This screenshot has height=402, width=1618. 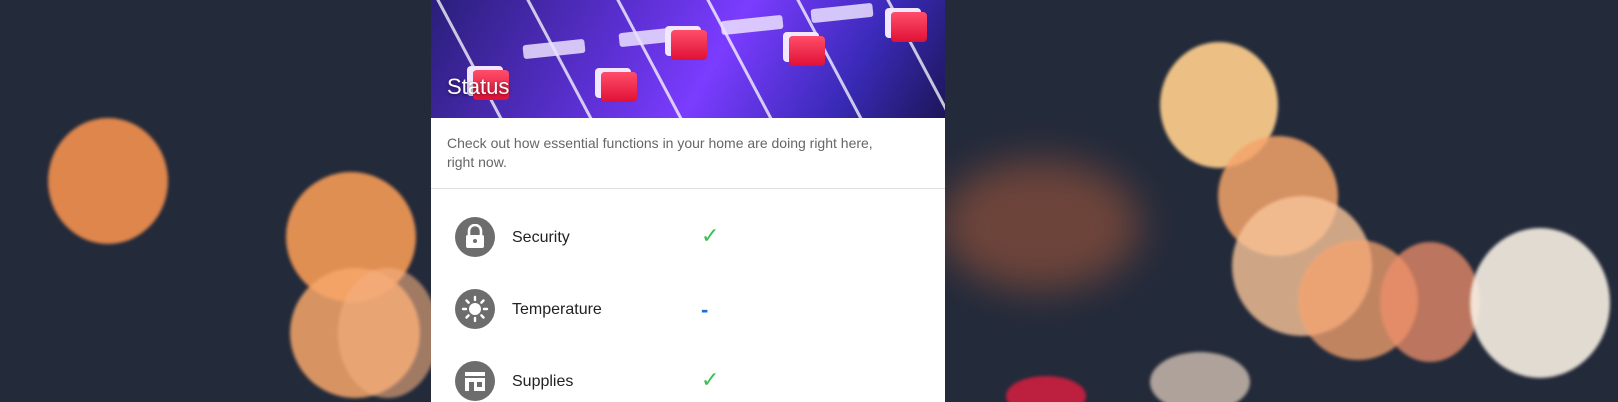 What do you see at coordinates (478, 86) in the screenshot?
I see `card-title: Status` at bounding box center [478, 86].